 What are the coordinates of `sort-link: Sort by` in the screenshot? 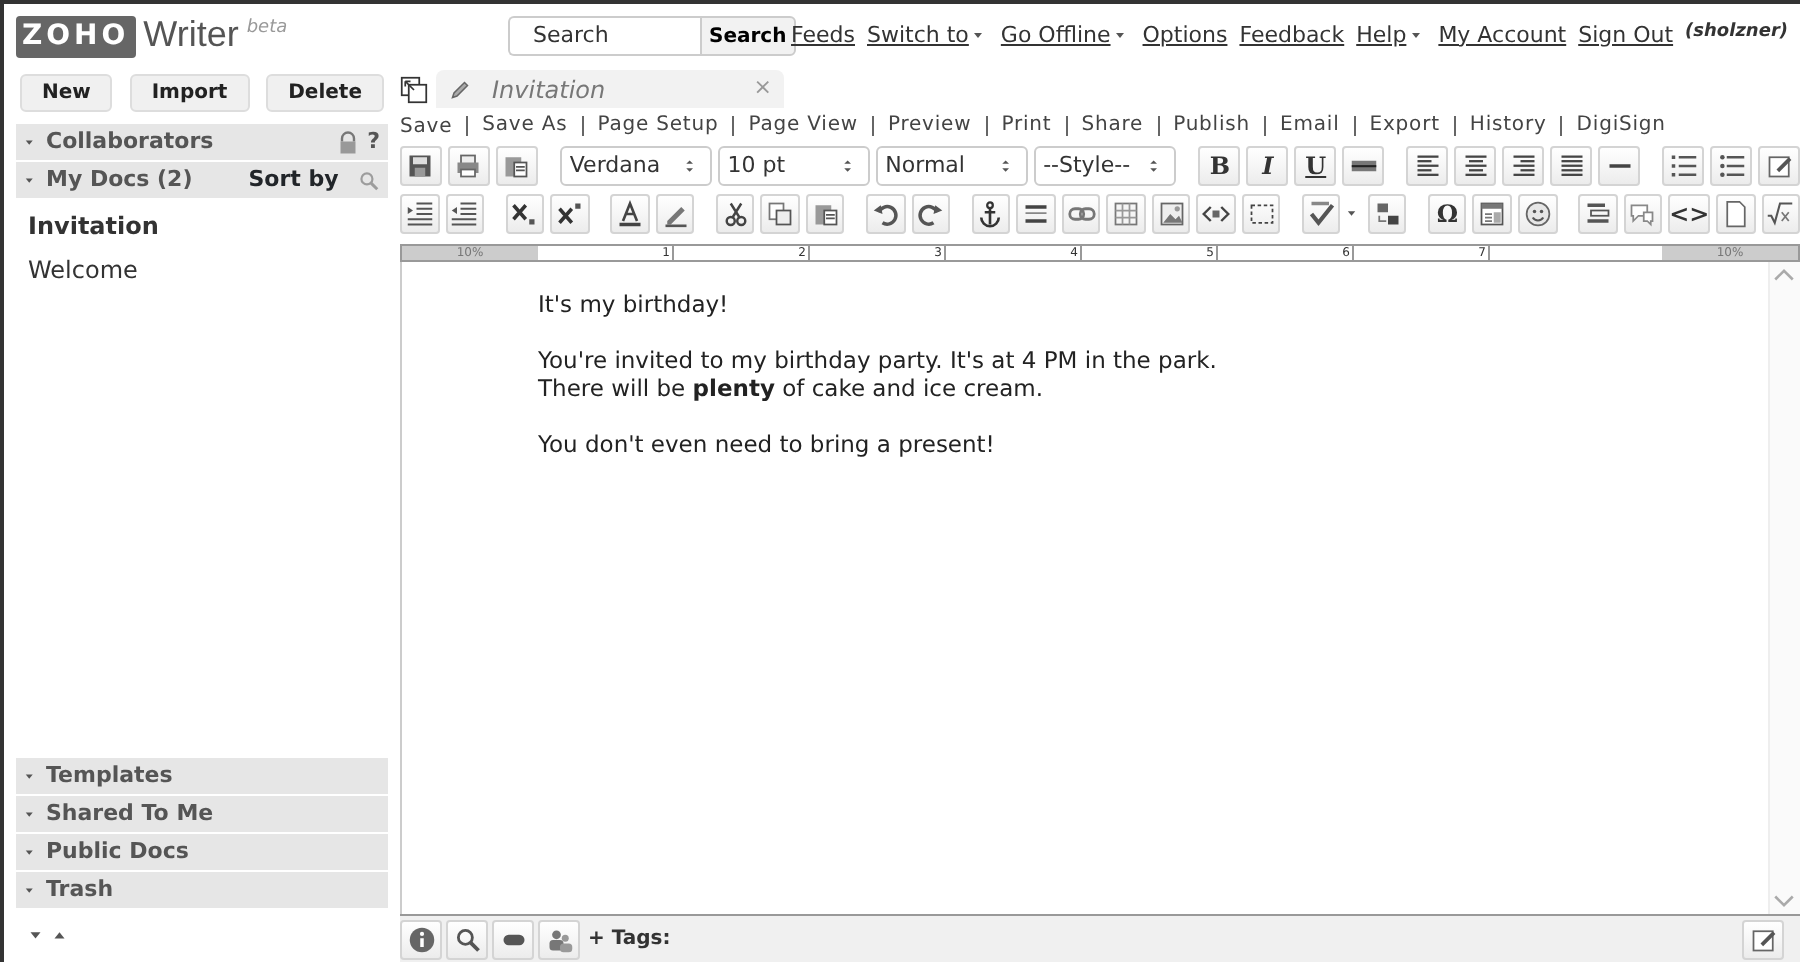 It's located at (293, 180).